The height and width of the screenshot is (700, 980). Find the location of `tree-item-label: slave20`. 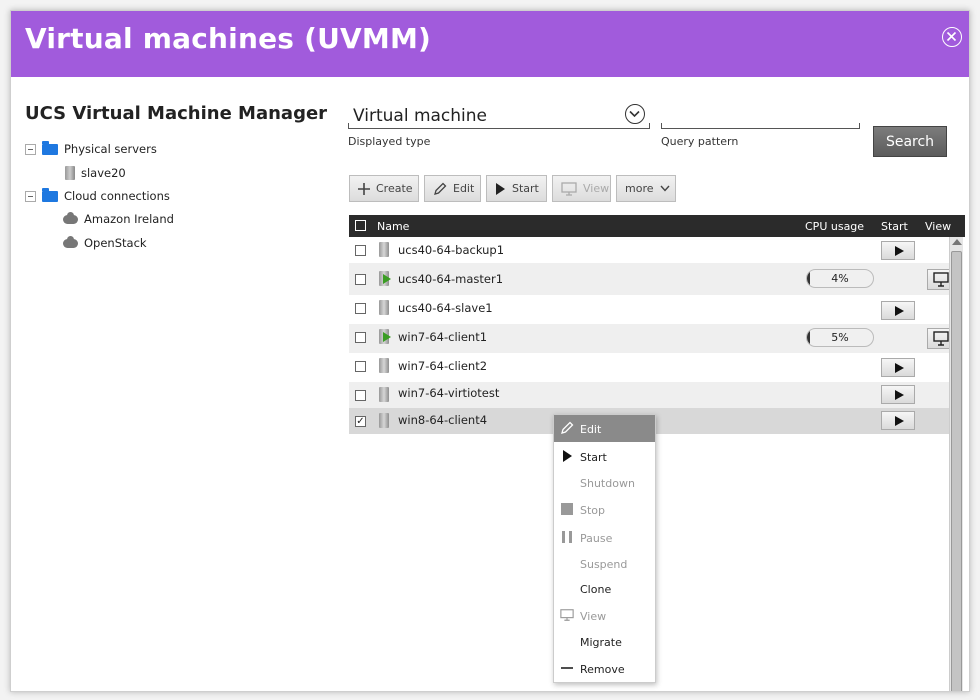

tree-item-label: slave20 is located at coordinates (103, 173).